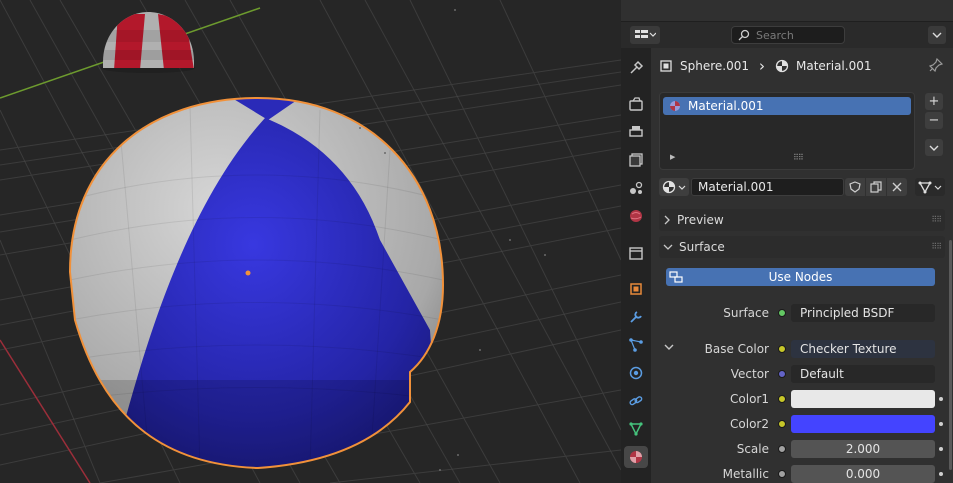 The height and width of the screenshot is (483, 953). Describe the element at coordinates (676, 277) in the screenshot. I see `node-tree-icon` at that location.